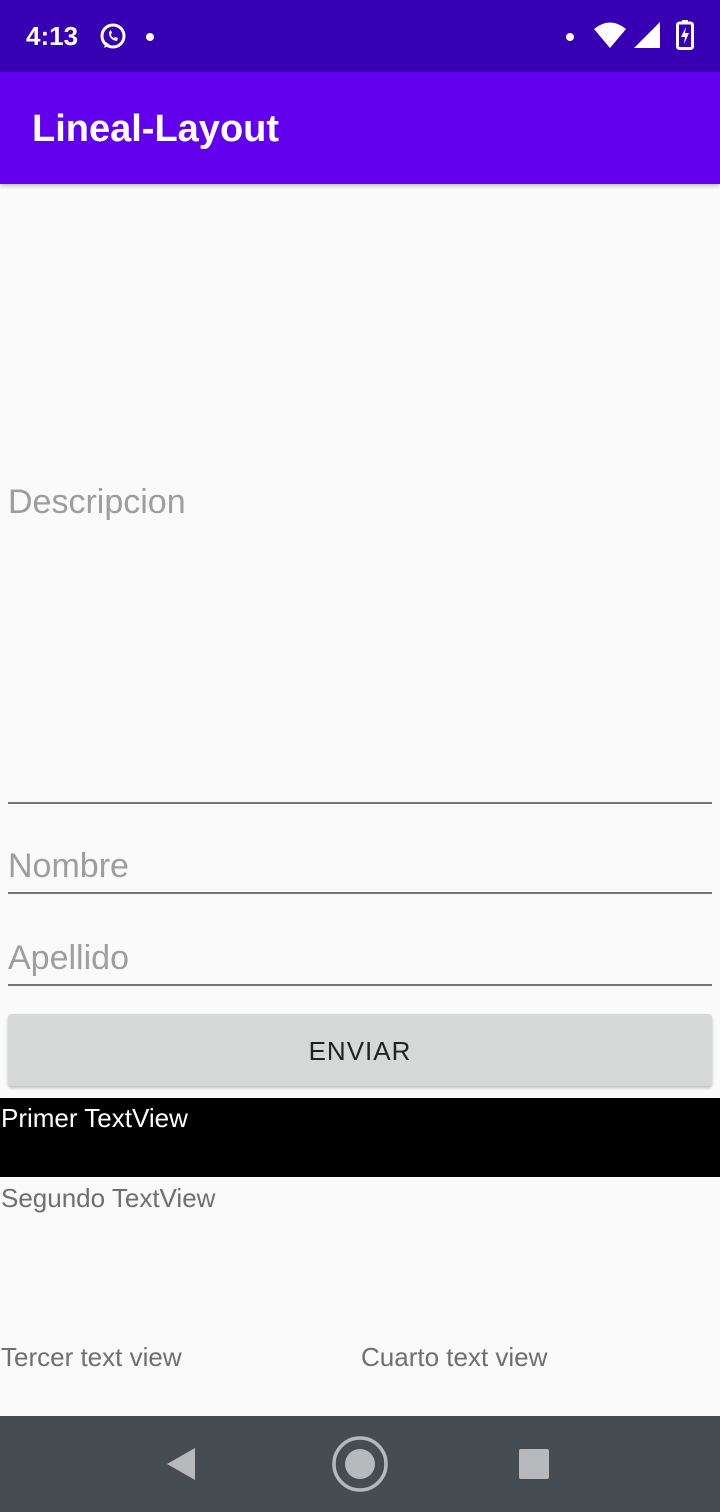 This screenshot has width=720, height=1512. I want to click on wifi-icon, so click(610, 35).